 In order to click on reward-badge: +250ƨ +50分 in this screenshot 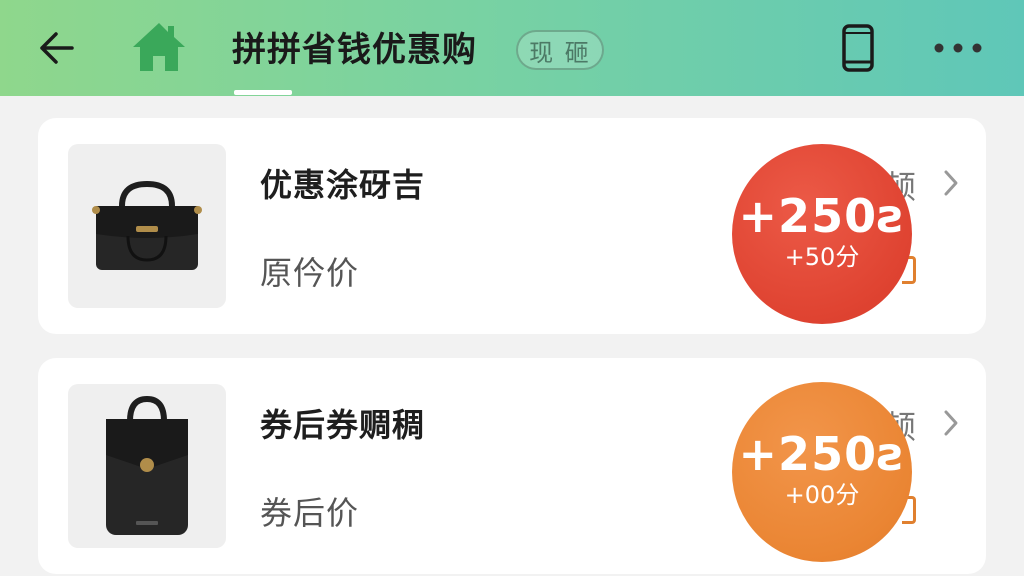, I will do `click(822, 234)`.